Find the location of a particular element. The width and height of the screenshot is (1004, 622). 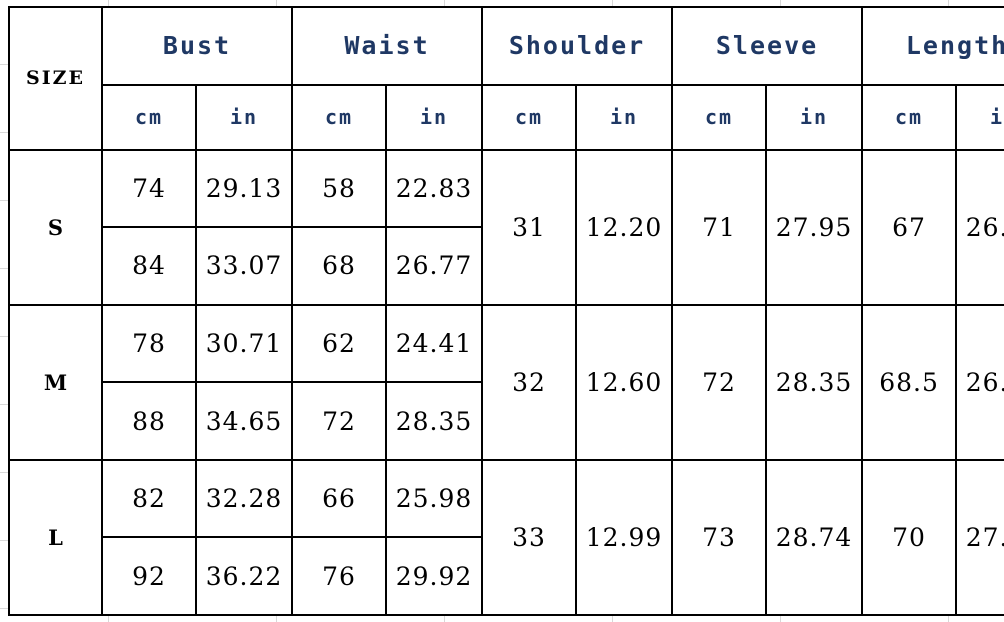

cell-l-length-cm: 70 is located at coordinates (909, 537).